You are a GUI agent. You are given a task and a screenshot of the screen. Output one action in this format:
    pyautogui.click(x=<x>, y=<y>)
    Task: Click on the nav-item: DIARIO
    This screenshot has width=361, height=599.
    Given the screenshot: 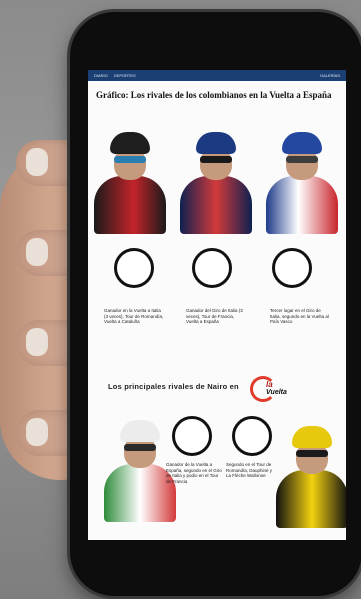 What is the action you would take?
    pyautogui.click(x=101, y=75)
    